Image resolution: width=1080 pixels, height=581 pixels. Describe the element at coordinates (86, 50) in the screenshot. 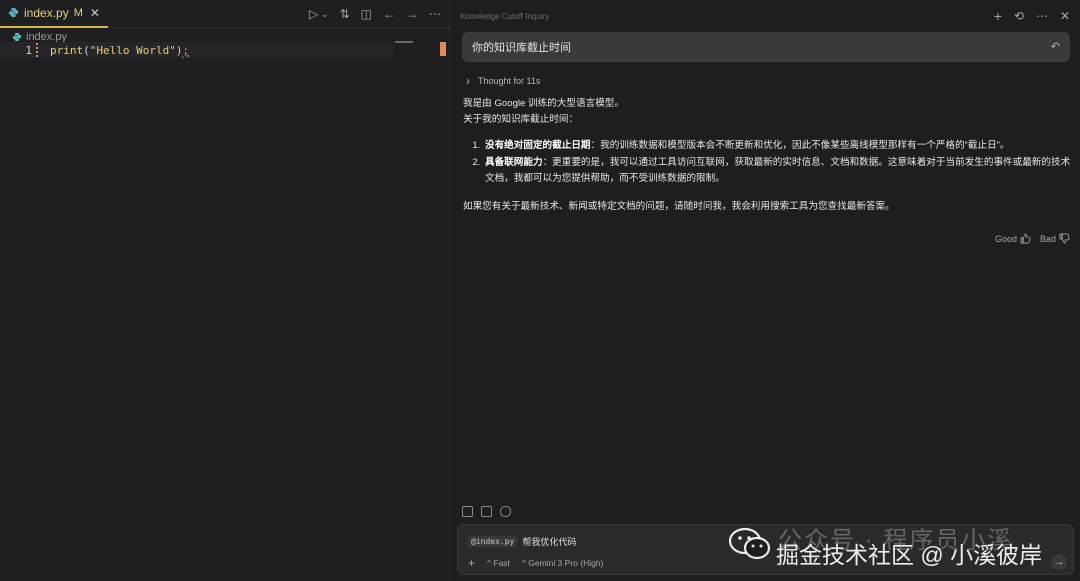

I see `code-open-paren: (` at that location.